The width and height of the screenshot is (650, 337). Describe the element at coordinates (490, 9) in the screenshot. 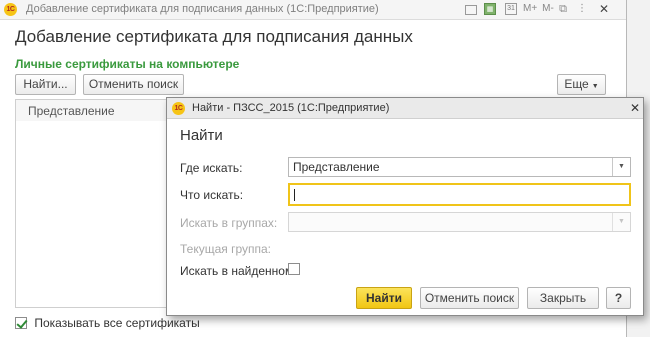

I see `grid-icon: ▦` at that location.